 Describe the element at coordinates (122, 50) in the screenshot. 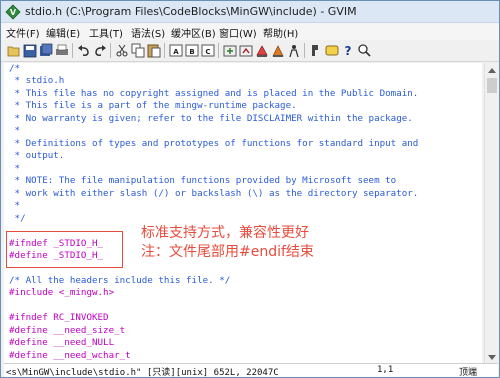

I see `cut-icon` at that location.